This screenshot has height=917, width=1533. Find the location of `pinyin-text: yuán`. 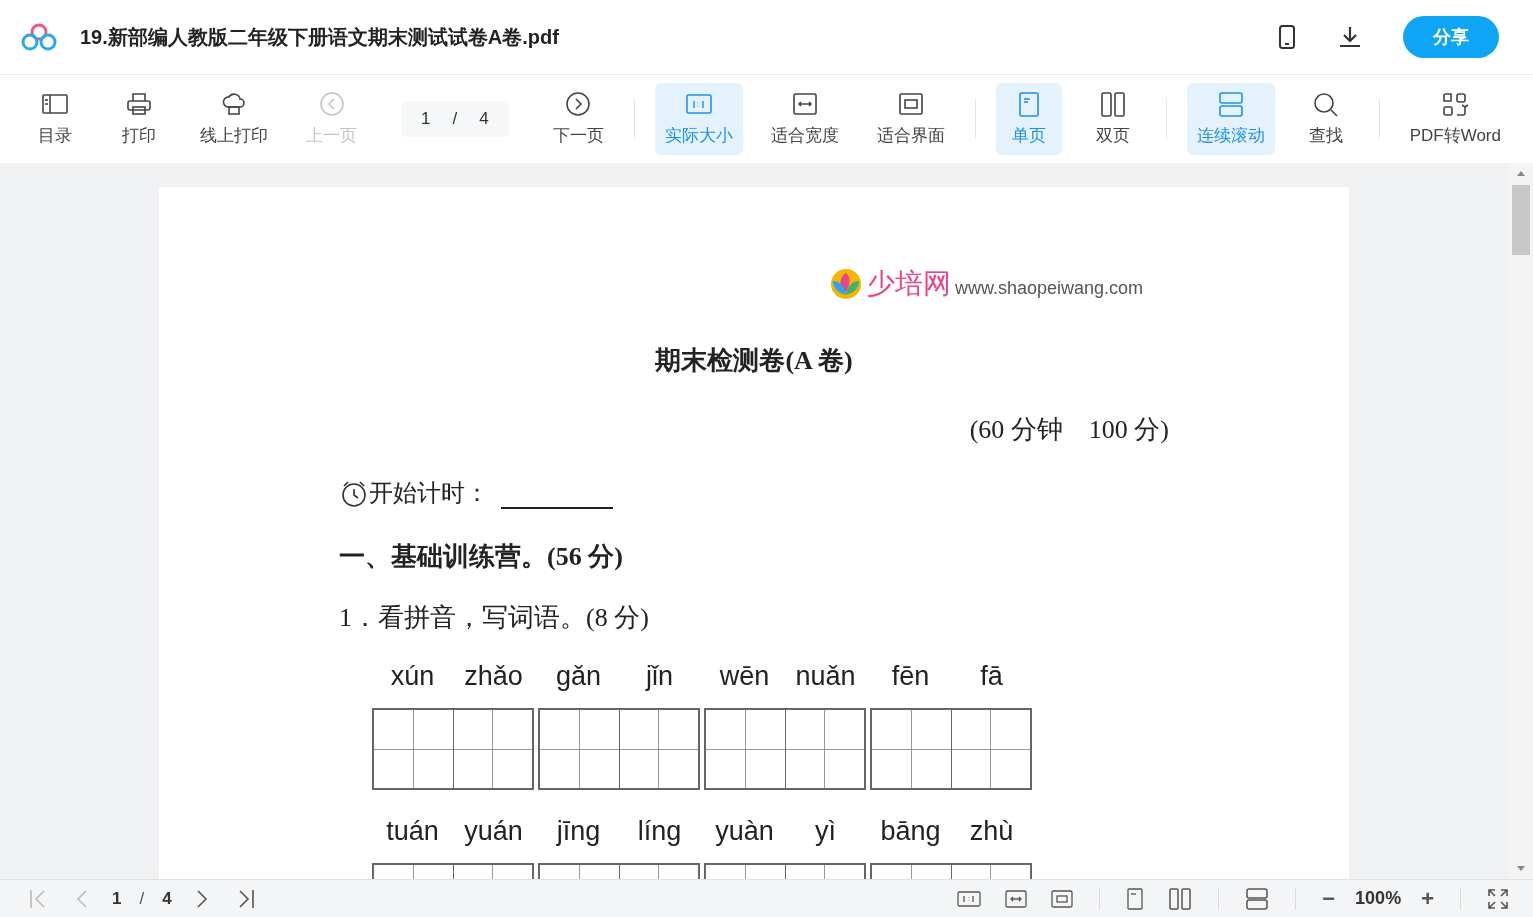

pinyin-text: yuán is located at coordinates (493, 831).